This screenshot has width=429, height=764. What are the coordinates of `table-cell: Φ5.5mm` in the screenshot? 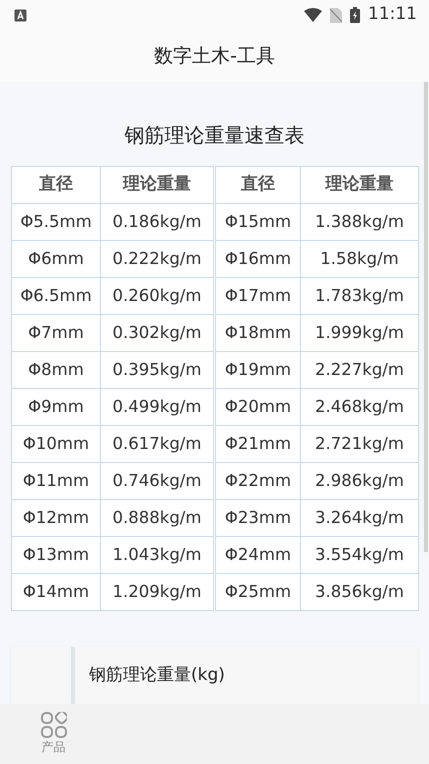 It's located at (56, 222).